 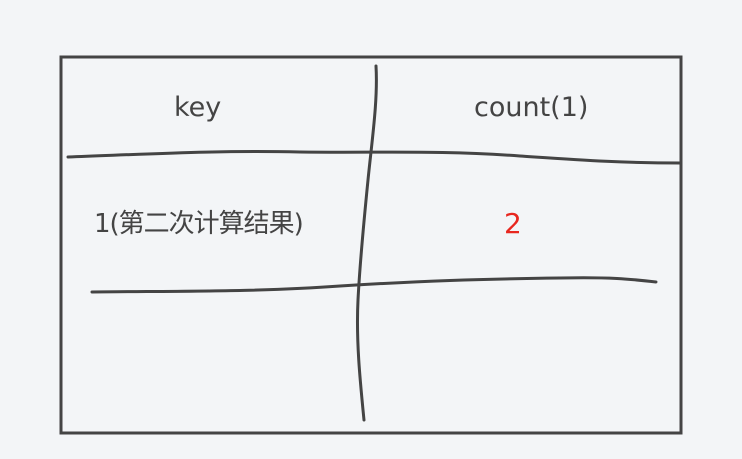 I want to click on row-divider-line, so click(x=374, y=285).